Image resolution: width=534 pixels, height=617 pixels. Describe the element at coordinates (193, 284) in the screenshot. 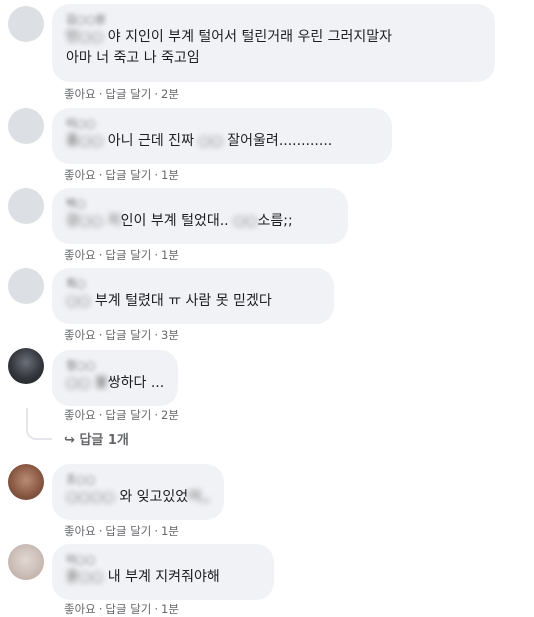

I see `comment-author: 최○` at that location.